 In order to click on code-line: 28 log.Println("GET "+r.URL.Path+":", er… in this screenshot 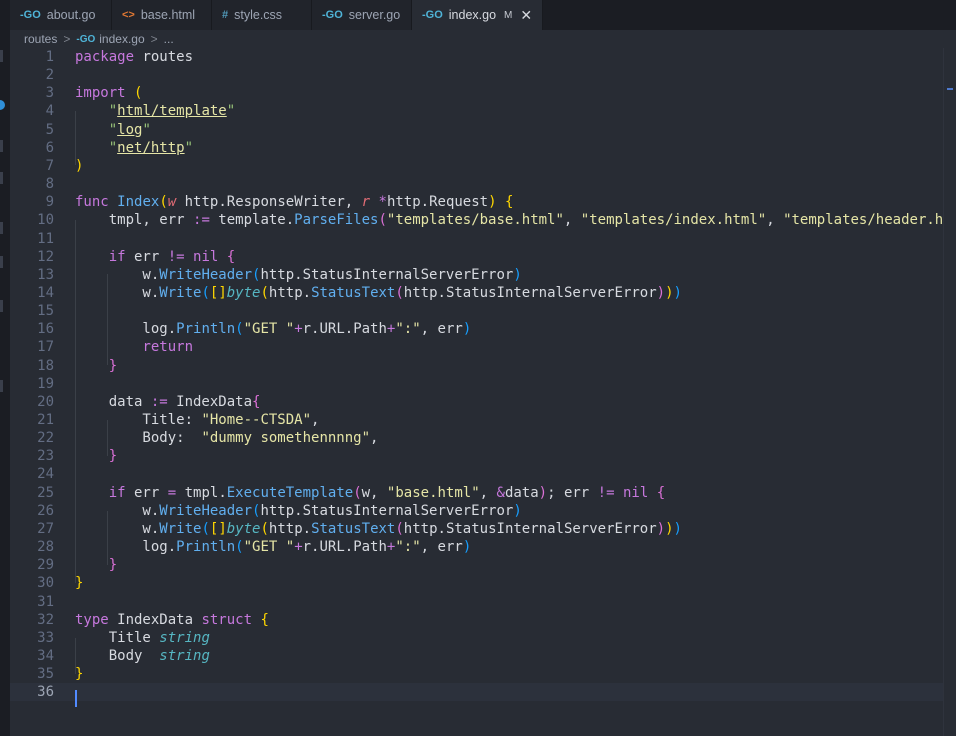, I will do `click(477, 547)`.